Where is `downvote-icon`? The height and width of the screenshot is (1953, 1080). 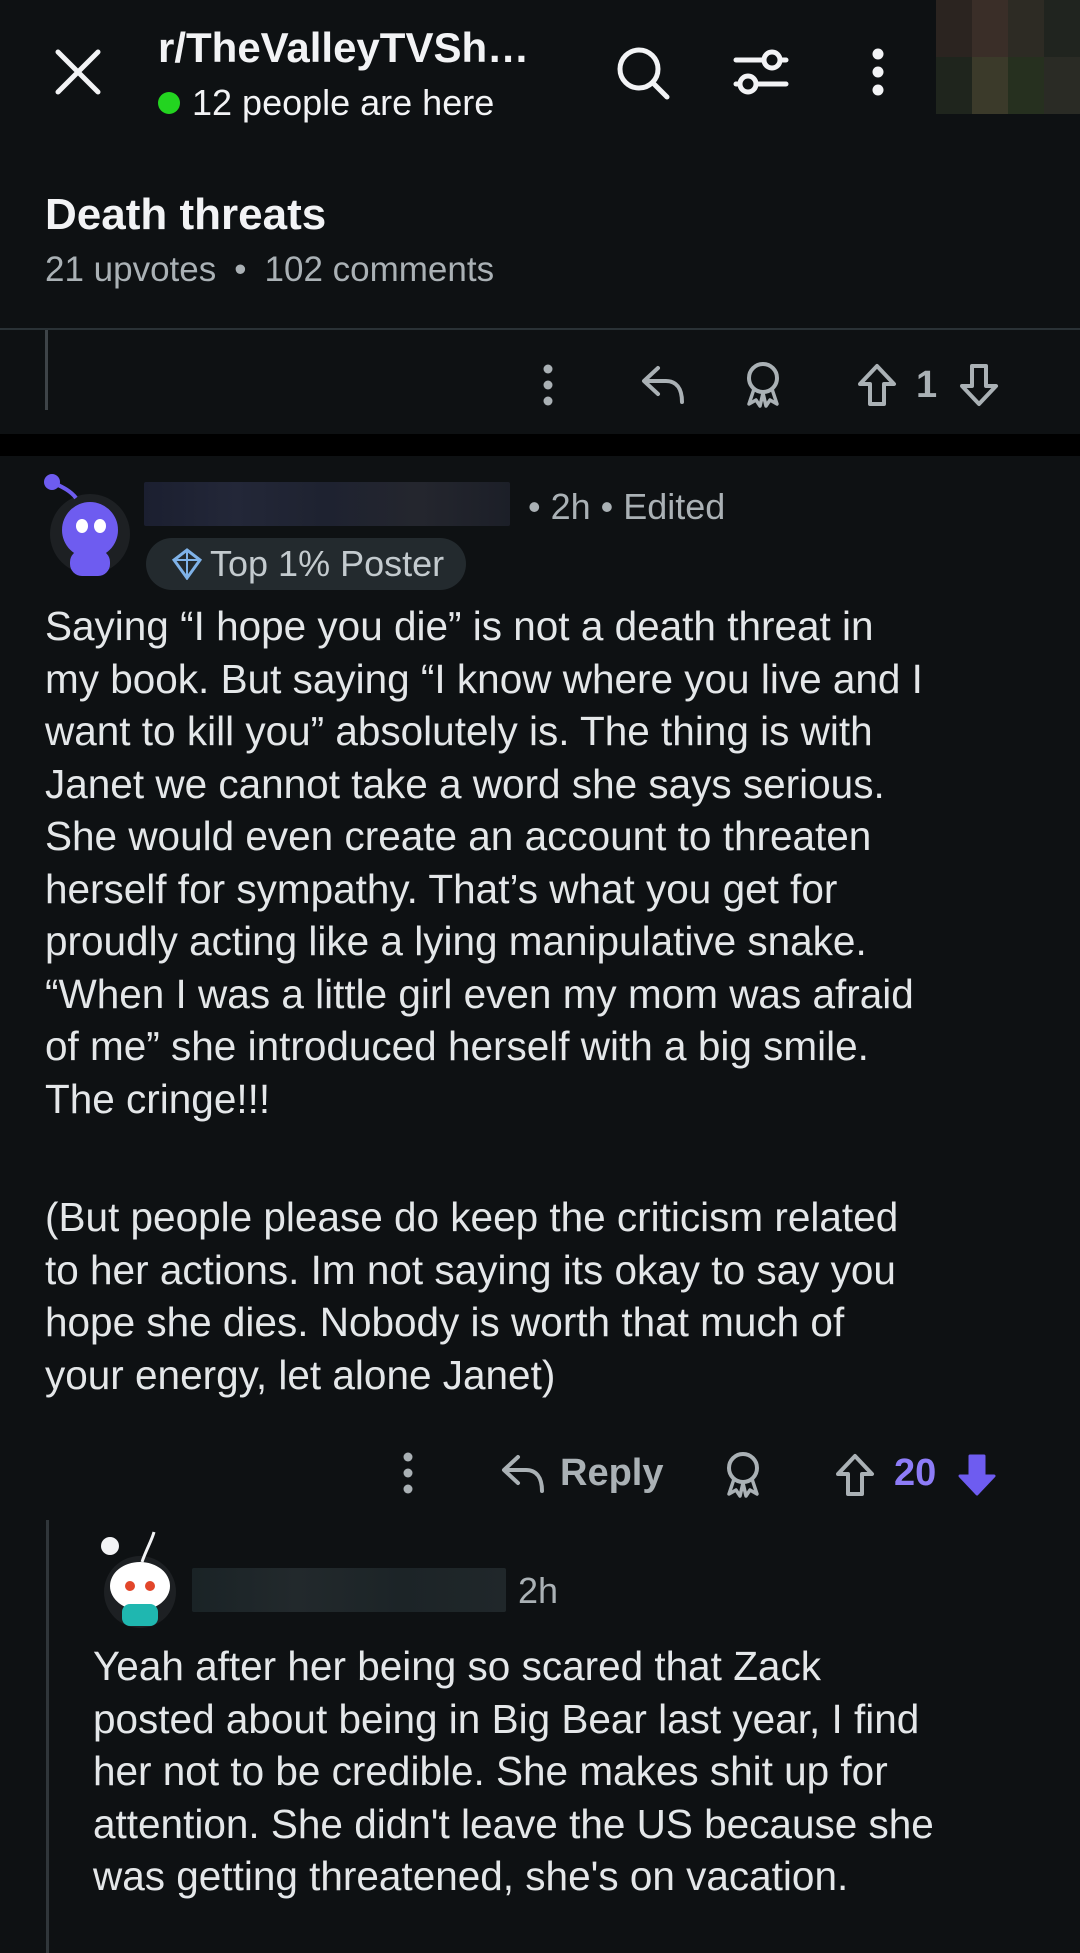
downvote-icon is located at coordinates (979, 385).